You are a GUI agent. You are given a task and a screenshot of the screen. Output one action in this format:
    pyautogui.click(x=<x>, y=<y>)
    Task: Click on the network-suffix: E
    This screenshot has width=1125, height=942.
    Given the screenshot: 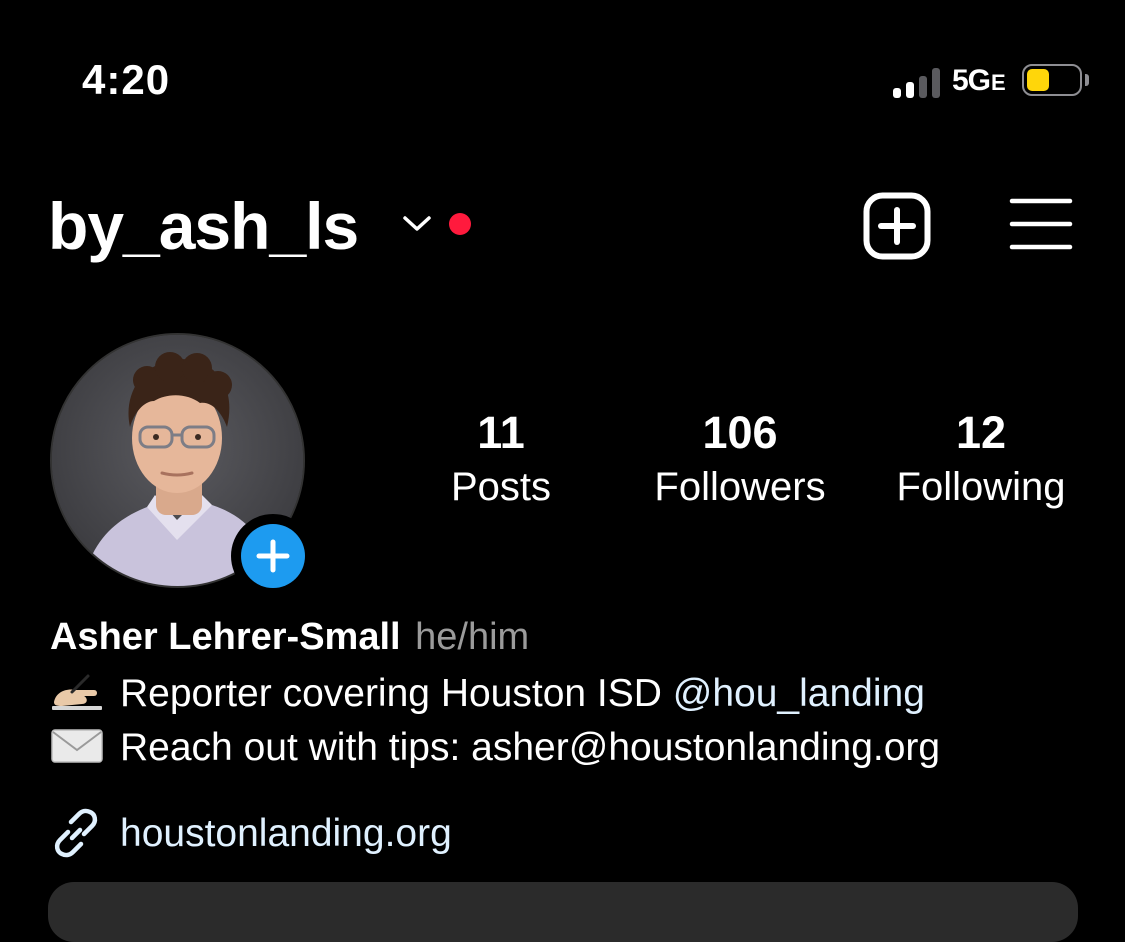 What is the action you would take?
    pyautogui.click(x=998, y=82)
    